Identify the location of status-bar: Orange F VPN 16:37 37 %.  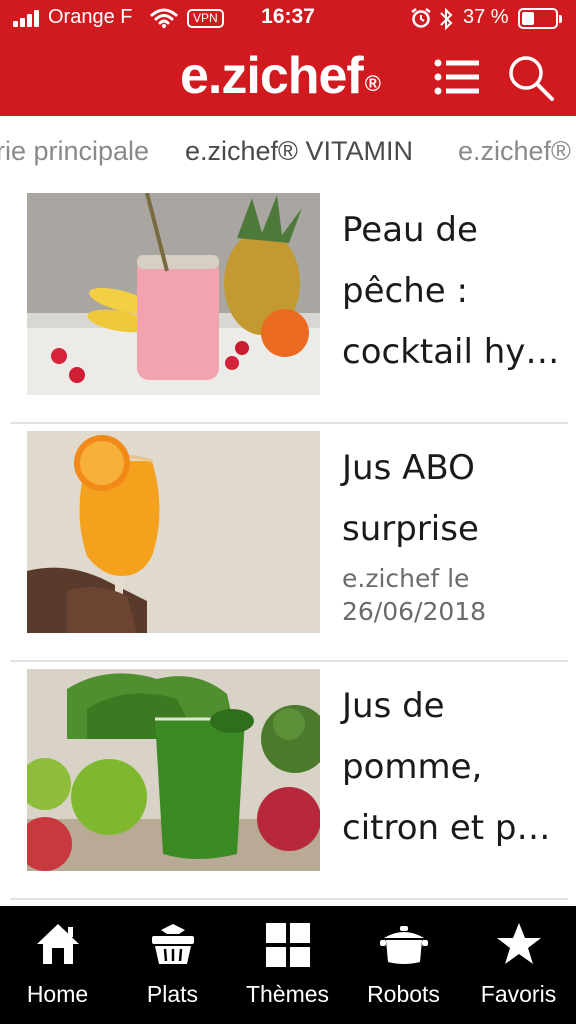
(288, 19).